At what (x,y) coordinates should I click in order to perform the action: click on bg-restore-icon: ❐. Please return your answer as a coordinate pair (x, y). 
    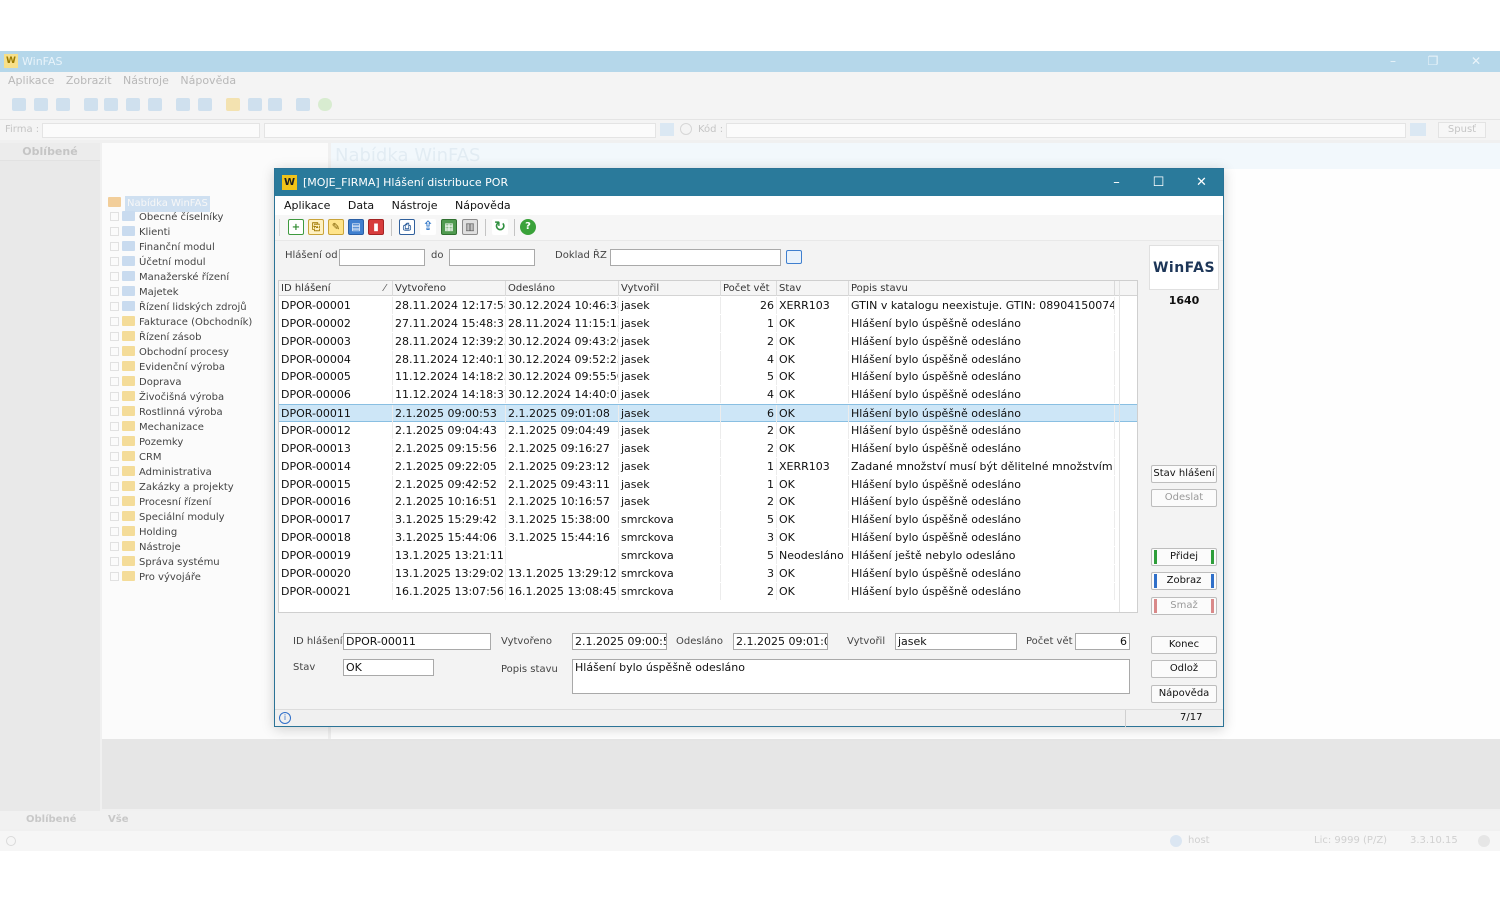
    Looking at the image, I should click on (1433, 61).